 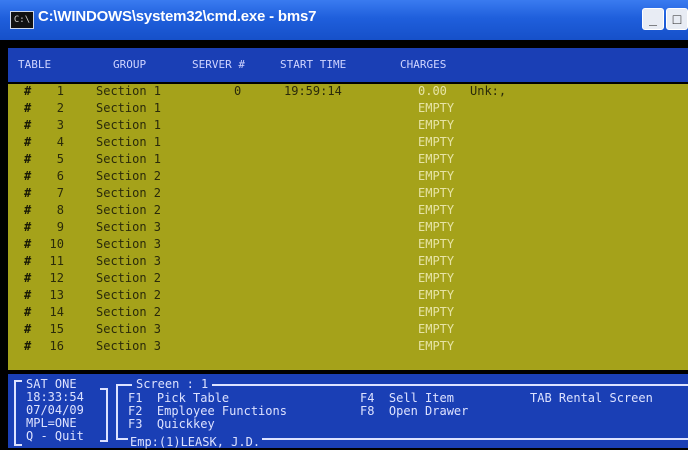 What do you see at coordinates (348, 346) in the screenshot?
I see `table-row: #16 Section 3 EMPTY` at bounding box center [348, 346].